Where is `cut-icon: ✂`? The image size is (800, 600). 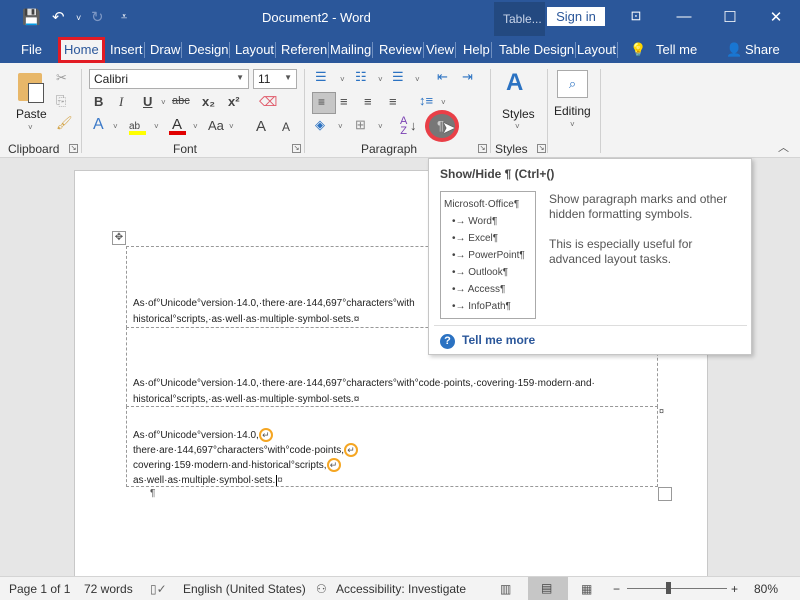 cut-icon: ✂ is located at coordinates (61, 78).